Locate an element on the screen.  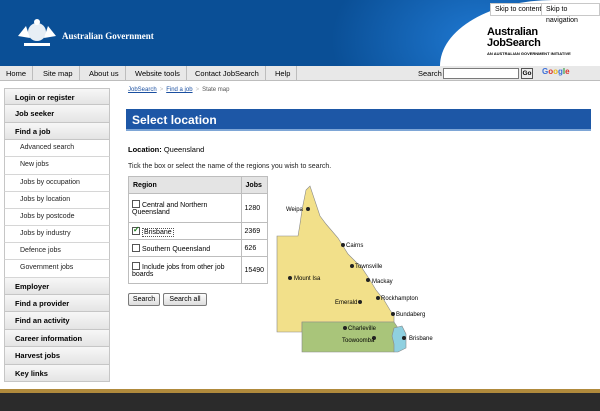
region-checkbox-other-boards is located at coordinates (136, 266).